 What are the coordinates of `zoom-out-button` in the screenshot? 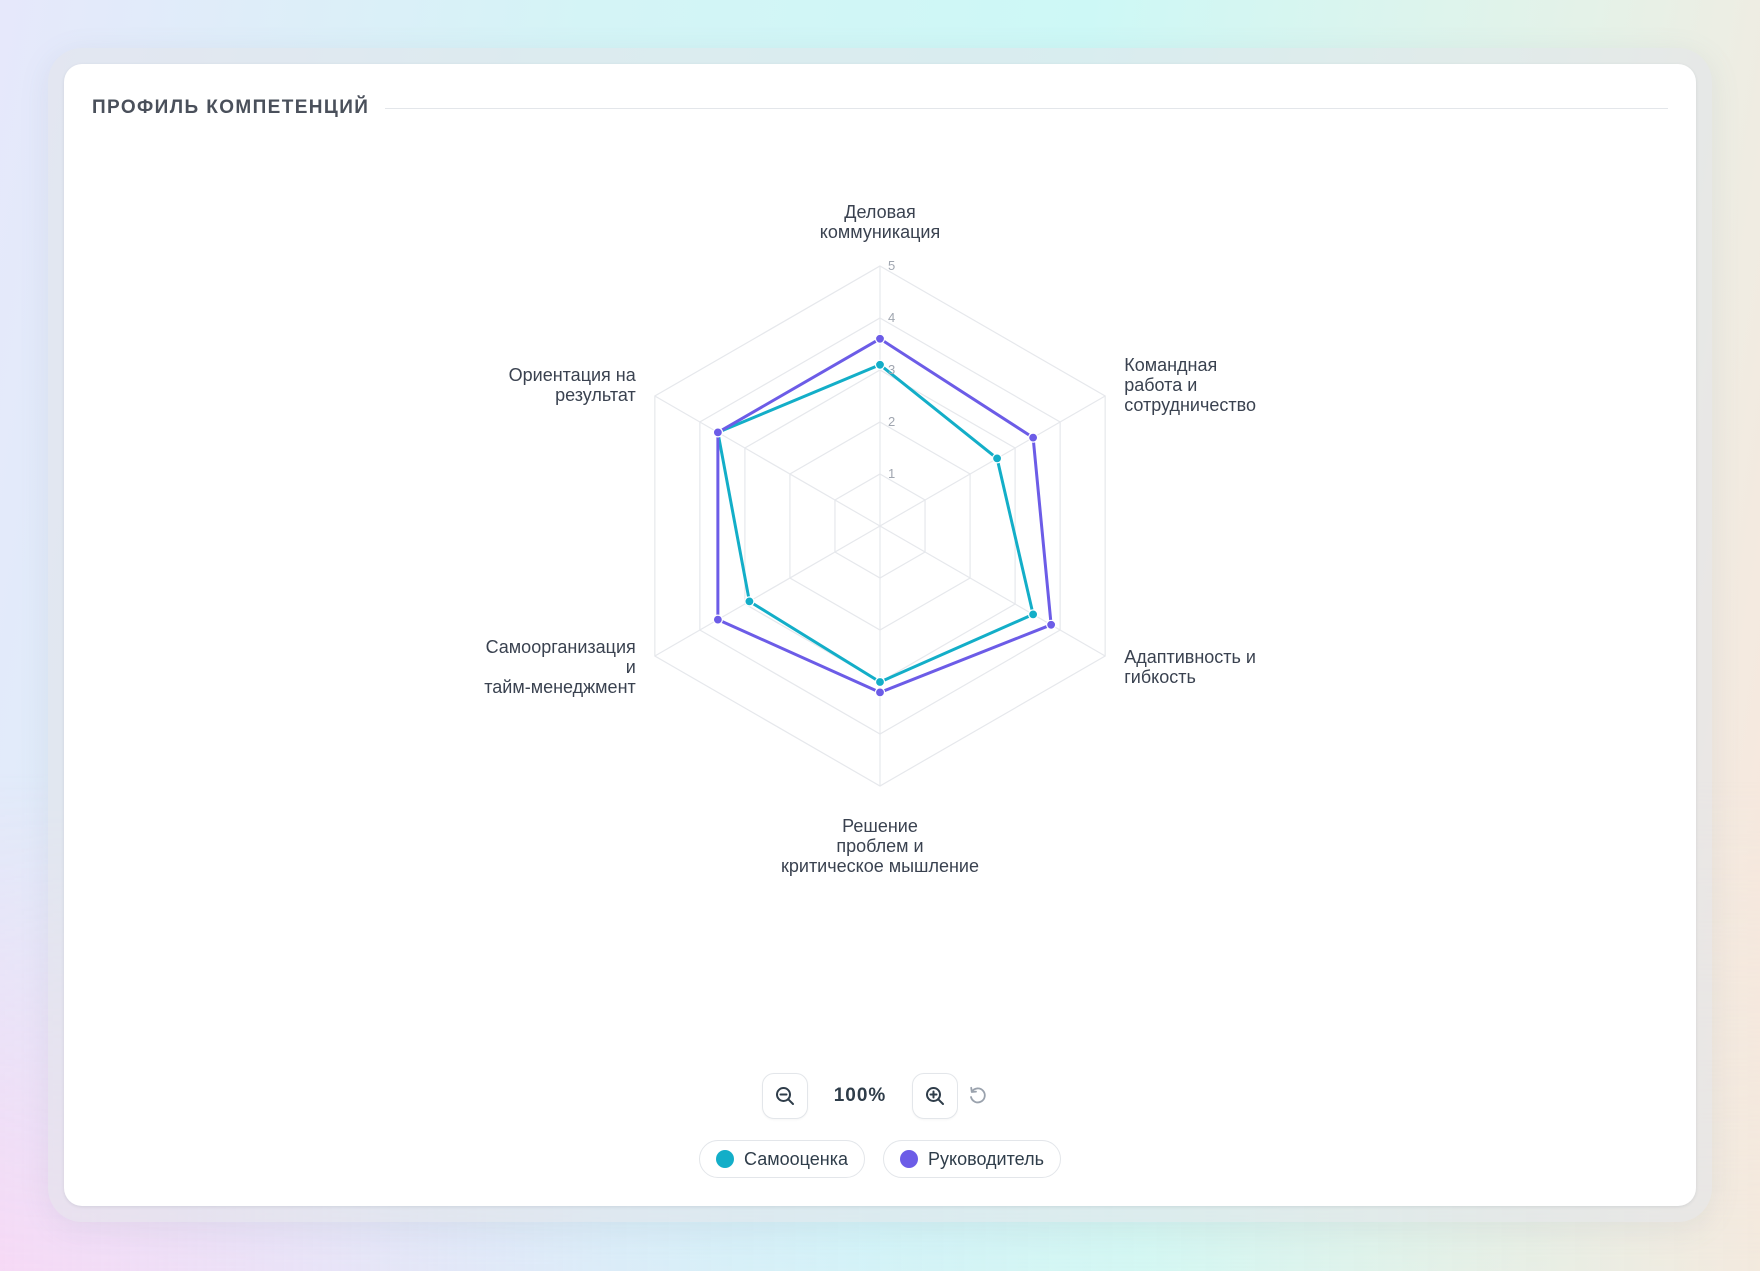 It's located at (785, 1096).